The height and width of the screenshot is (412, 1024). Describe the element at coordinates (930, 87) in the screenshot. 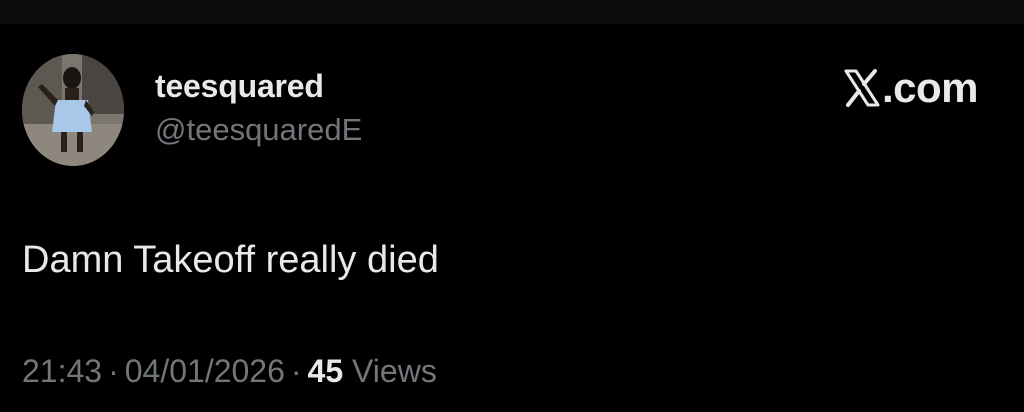

I see `brand-label: .com` at that location.